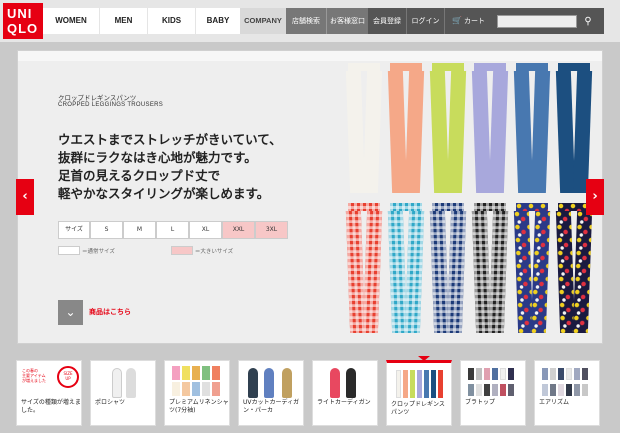 This screenshot has width=620, height=433. I want to click on nav-company: COMPANY, so click(263, 21).